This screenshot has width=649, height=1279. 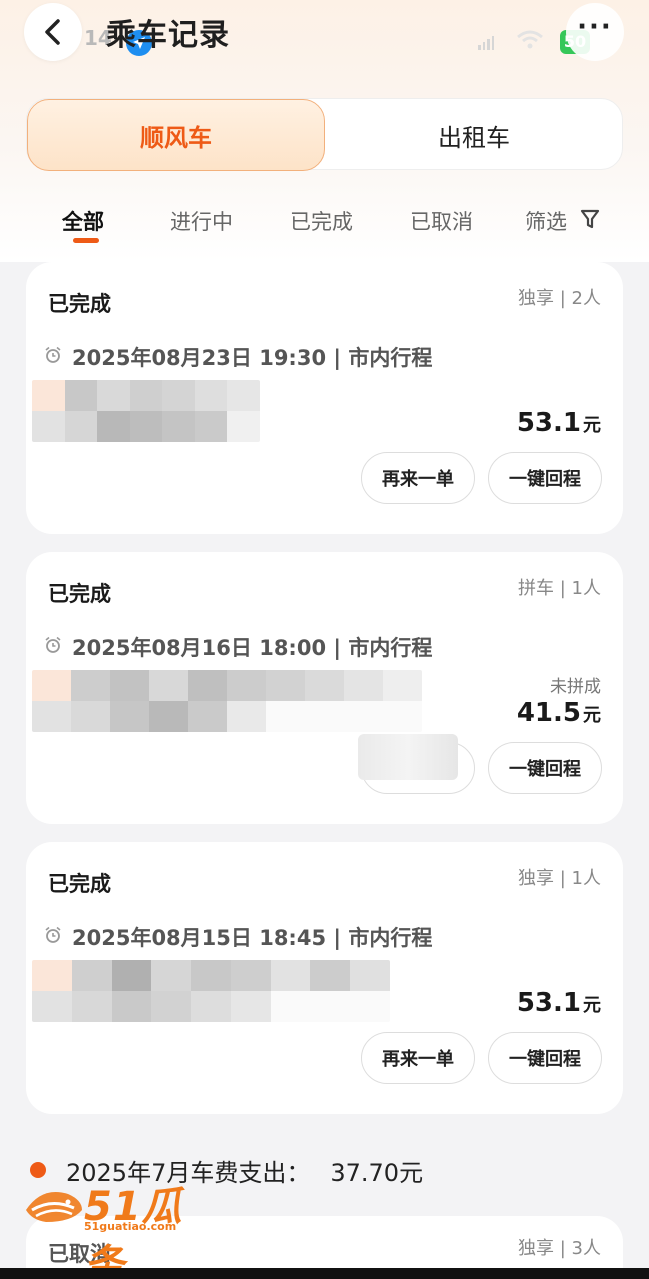 What do you see at coordinates (130, 1226) in the screenshot?
I see `watermark-url: 51guatiao.com` at bounding box center [130, 1226].